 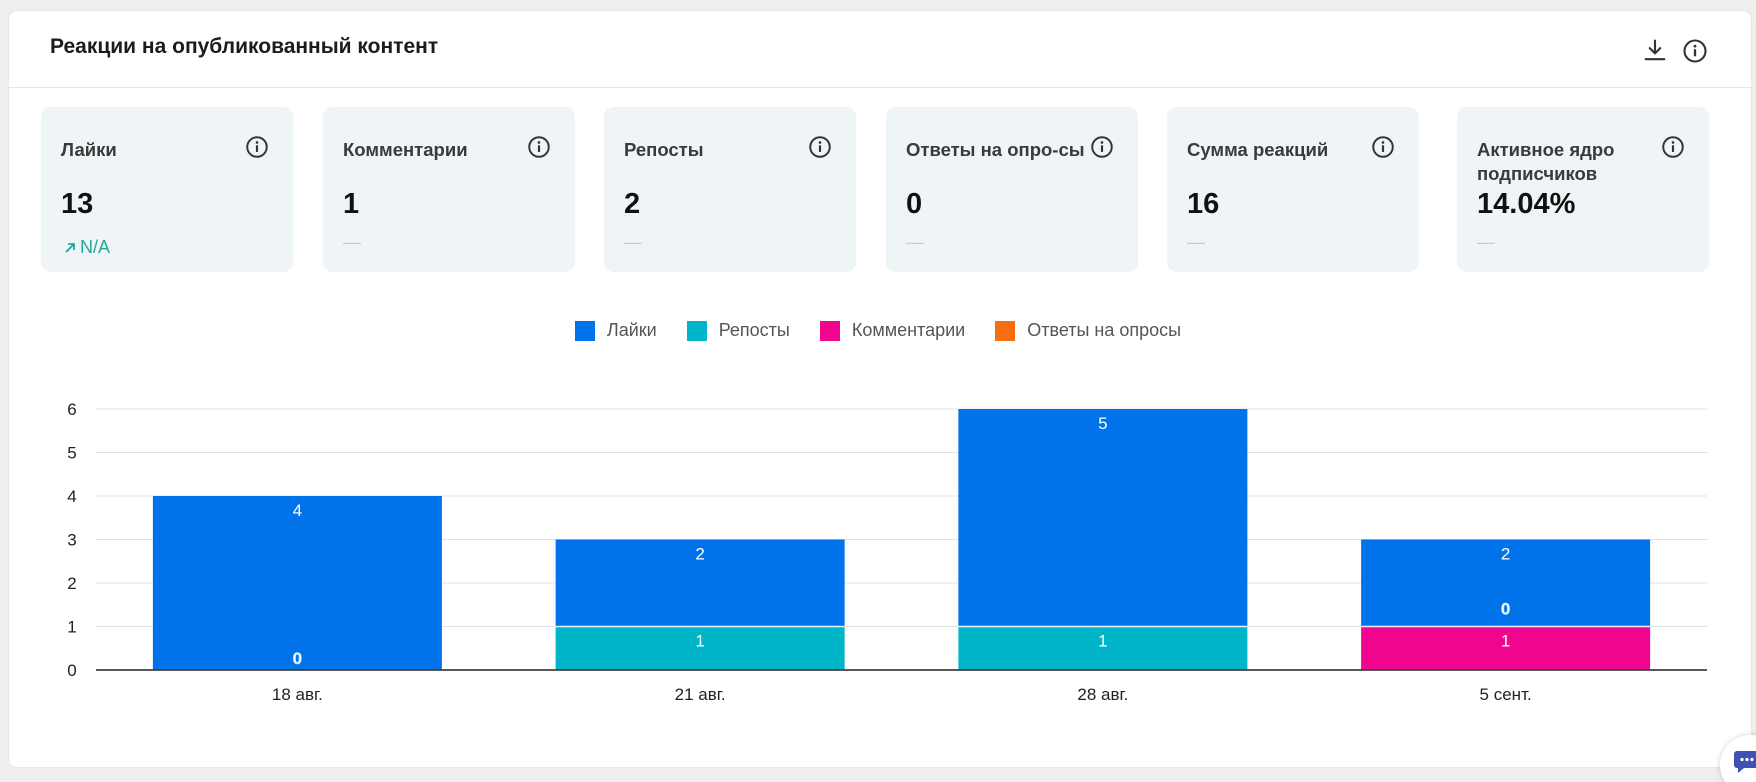 What do you see at coordinates (1104, 330) in the screenshot?
I see `legend-label: Ответы на опросы` at bounding box center [1104, 330].